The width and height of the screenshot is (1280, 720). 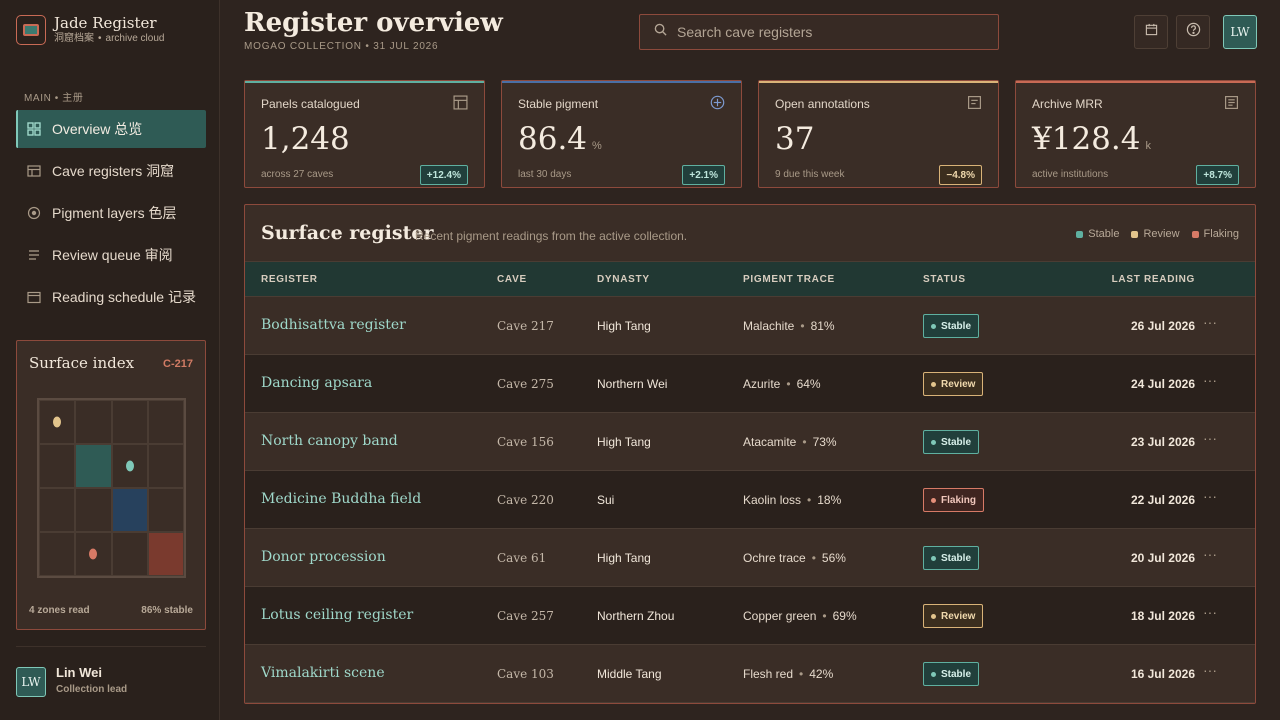 What do you see at coordinates (789, 326) in the screenshot?
I see `pigment-cell: Malachite • 81%` at bounding box center [789, 326].